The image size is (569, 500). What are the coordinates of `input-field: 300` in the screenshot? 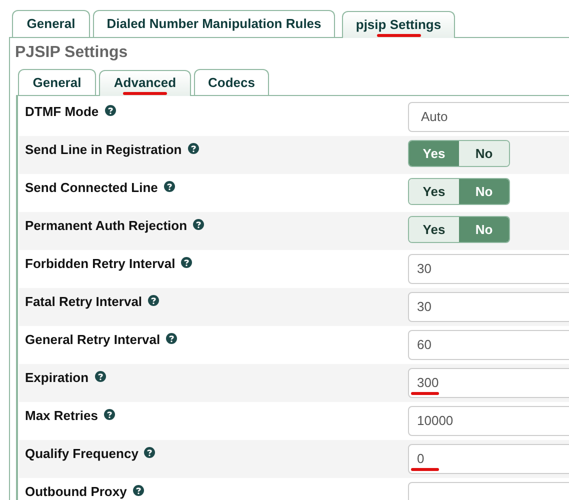 It's located at (488, 383).